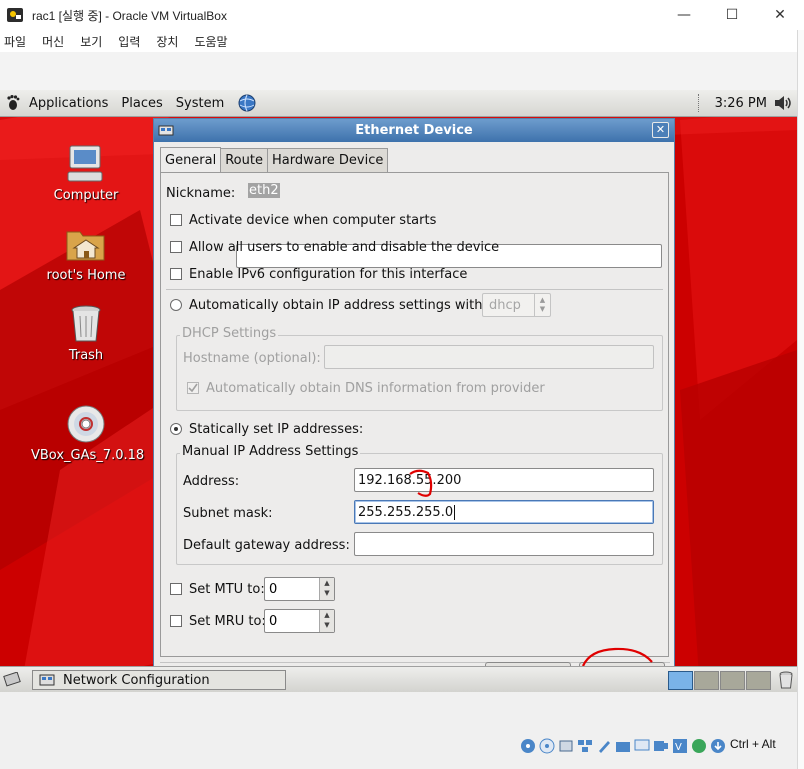  Describe the element at coordinates (800, 399) in the screenshot. I see `host-window-border` at that location.